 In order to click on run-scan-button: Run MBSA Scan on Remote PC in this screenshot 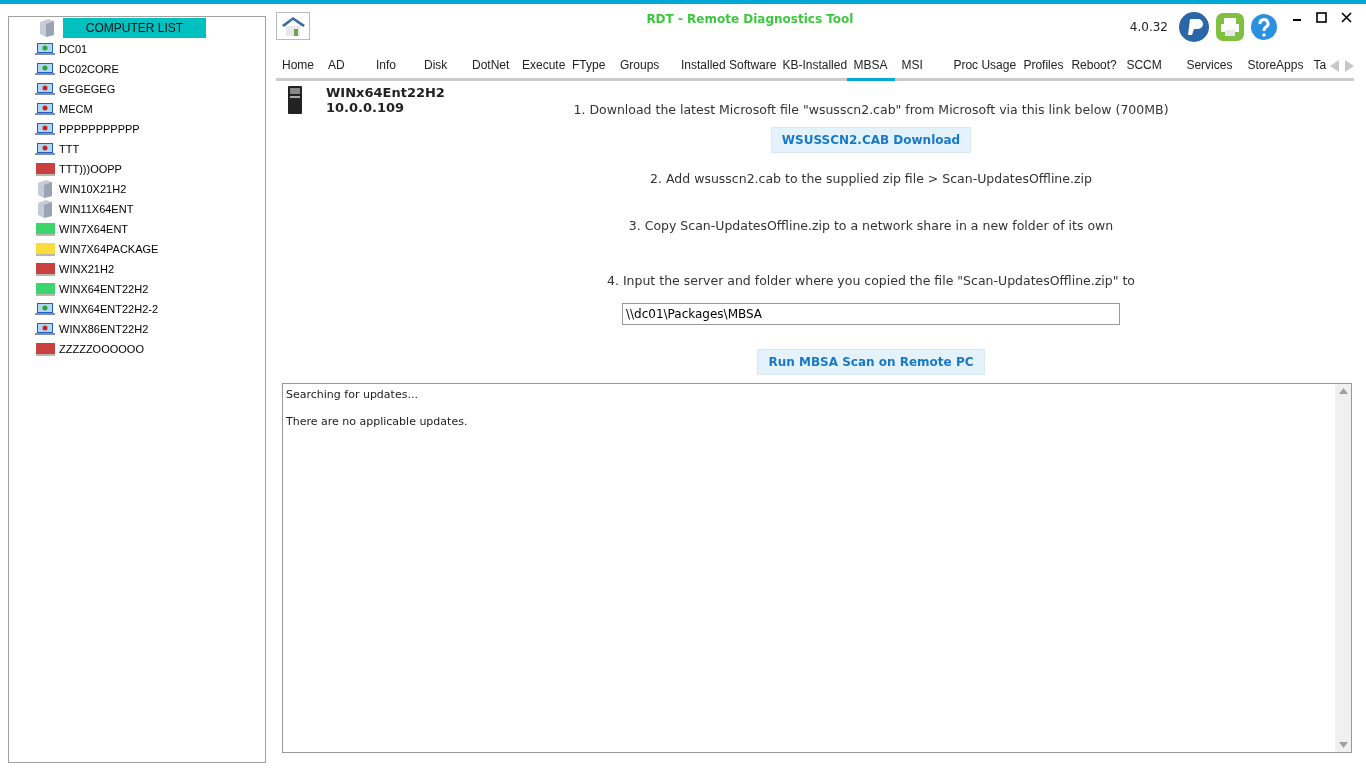, I will do `click(871, 362)`.